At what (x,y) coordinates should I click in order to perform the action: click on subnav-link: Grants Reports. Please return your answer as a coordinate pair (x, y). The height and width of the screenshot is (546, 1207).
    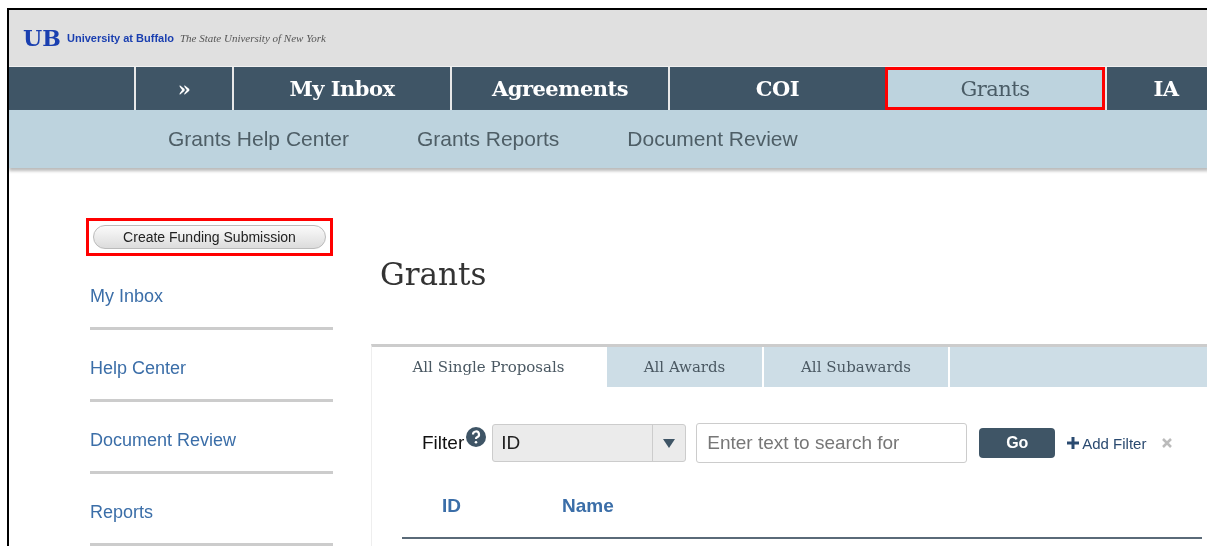
    Looking at the image, I should click on (488, 139).